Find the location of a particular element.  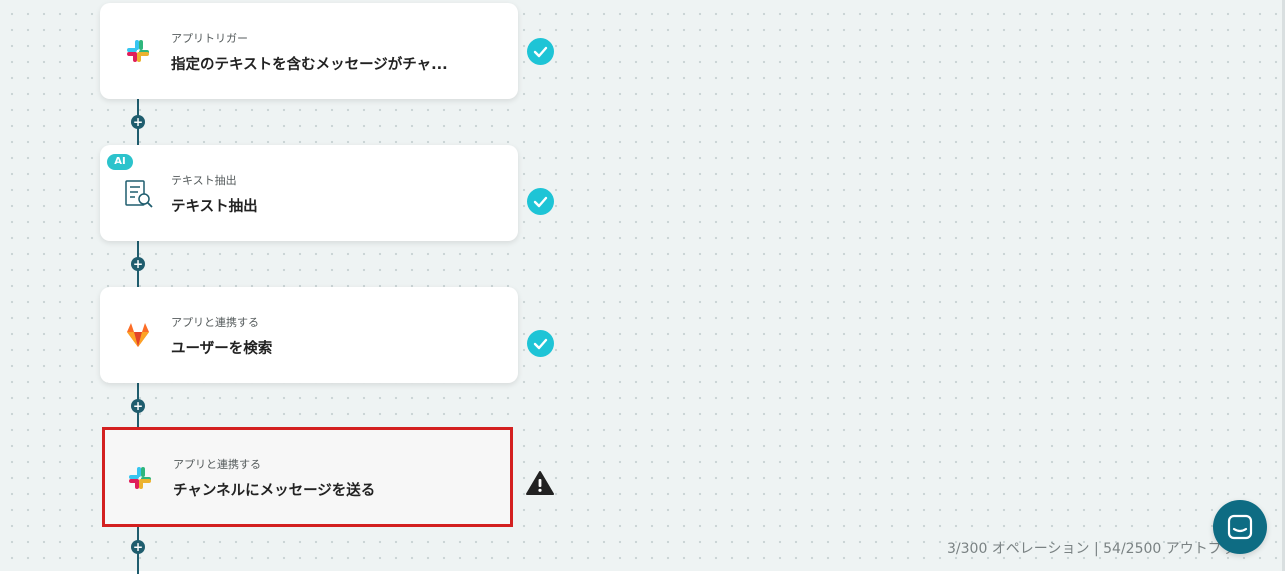

document-search-icon is located at coordinates (138, 193).